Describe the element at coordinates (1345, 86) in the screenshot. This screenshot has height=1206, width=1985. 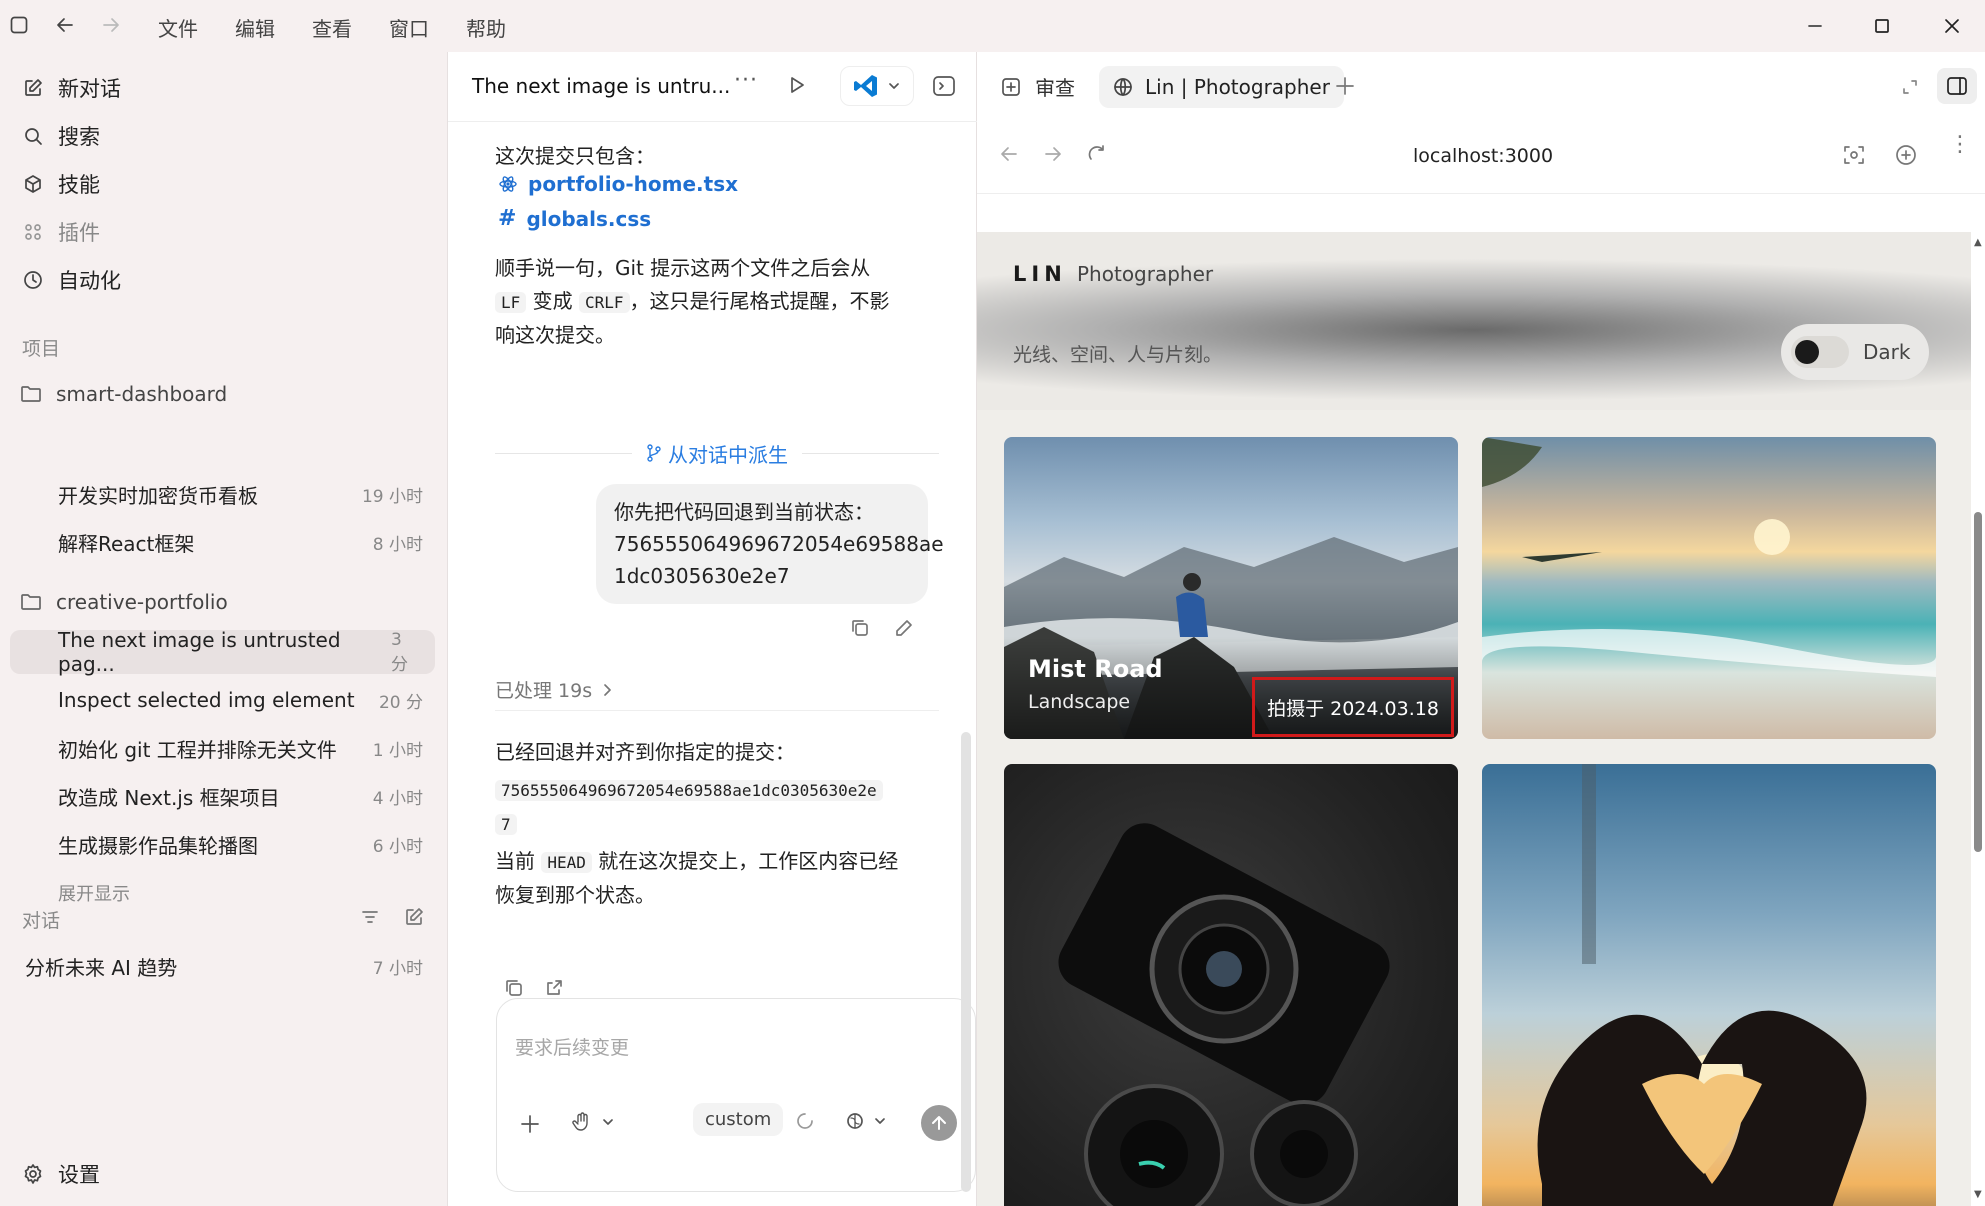
I see `new-tab-icon` at that location.